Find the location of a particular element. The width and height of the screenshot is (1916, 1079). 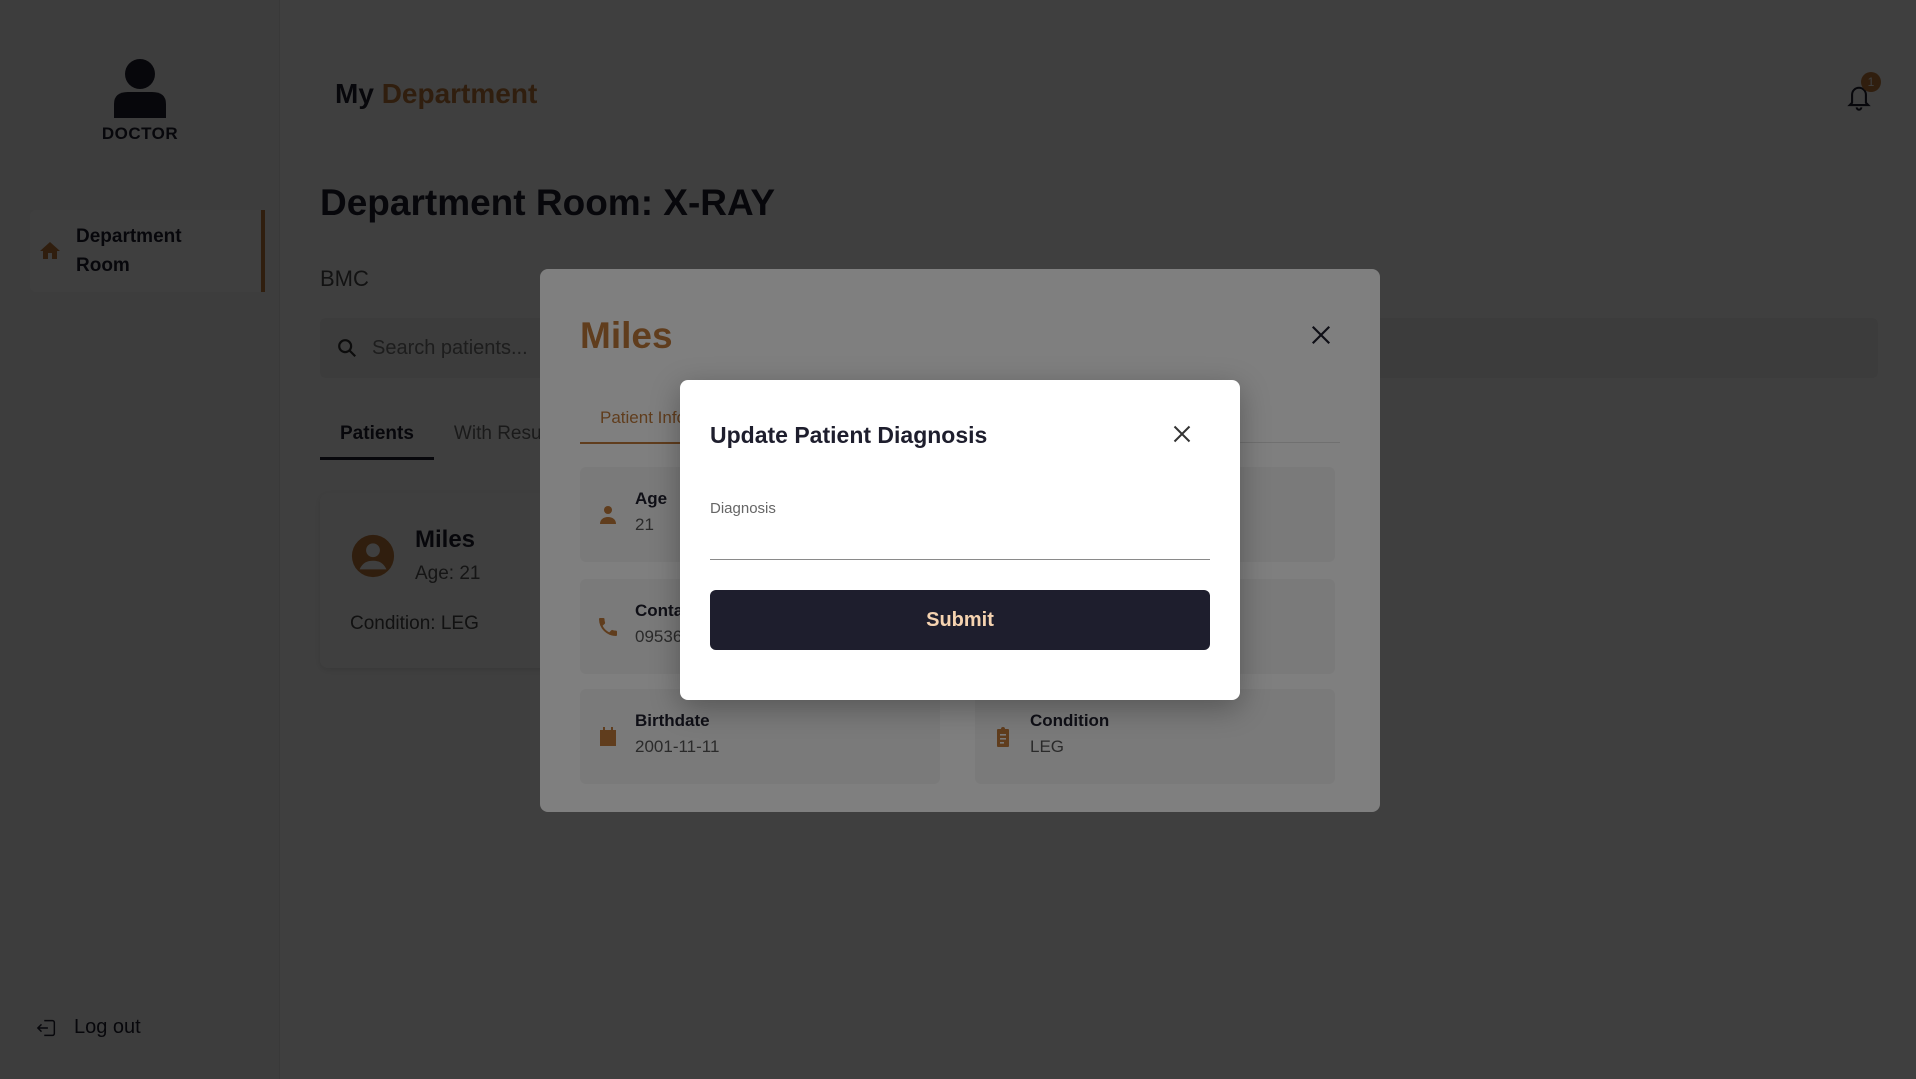

submit-button: Submit is located at coordinates (960, 620).